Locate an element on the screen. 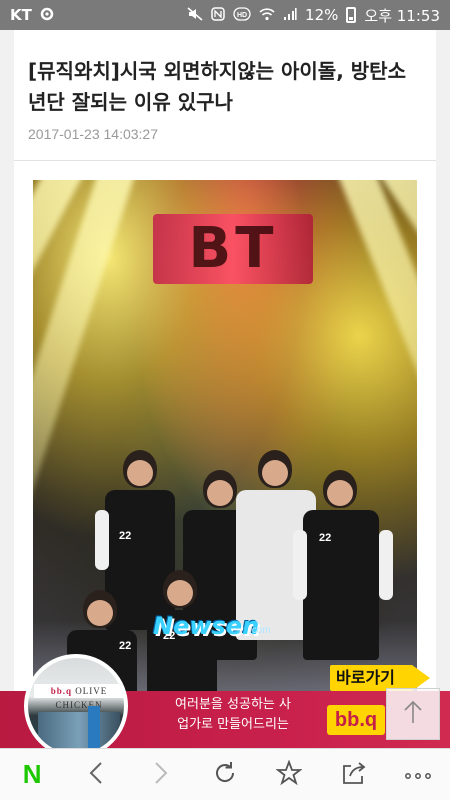  stage-logo: BT is located at coordinates (233, 249).